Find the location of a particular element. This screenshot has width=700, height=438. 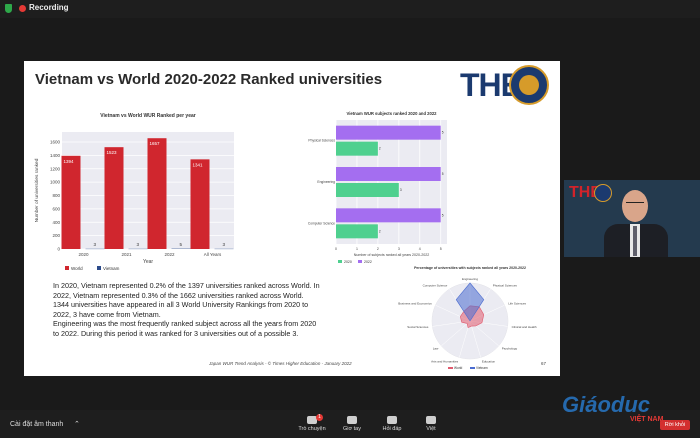

x-tick-label: 3 is located at coordinates (399, 249).